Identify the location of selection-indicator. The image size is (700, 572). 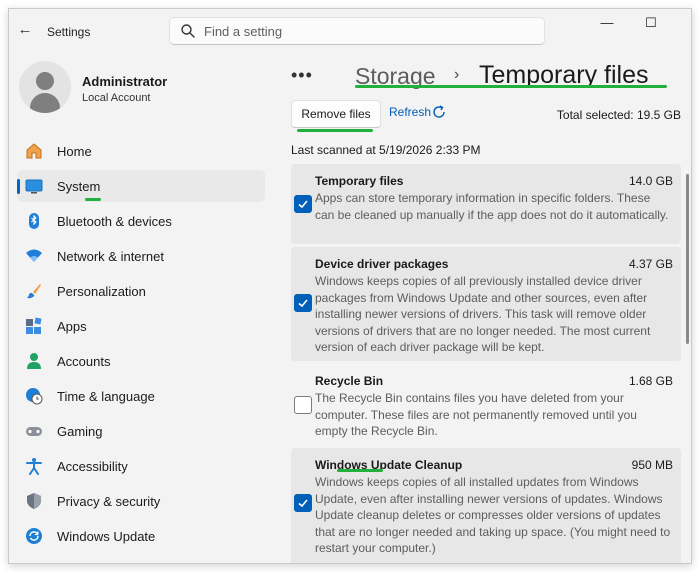
(18, 186).